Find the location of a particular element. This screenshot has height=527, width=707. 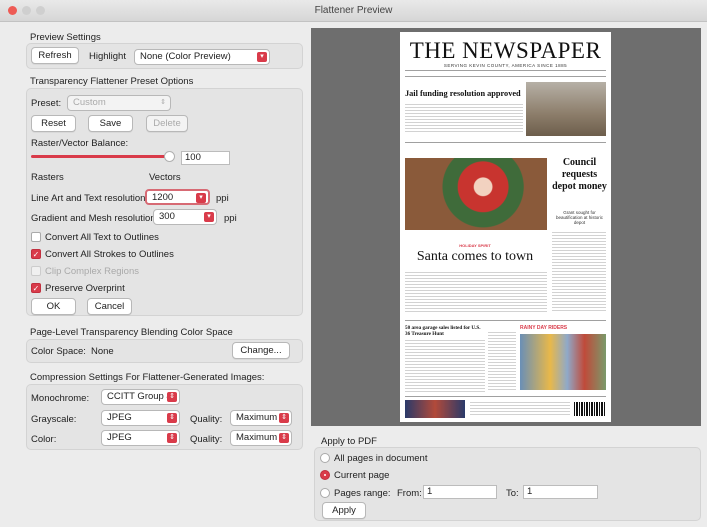

reset-button: Reset is located at coordinates (53, 123).